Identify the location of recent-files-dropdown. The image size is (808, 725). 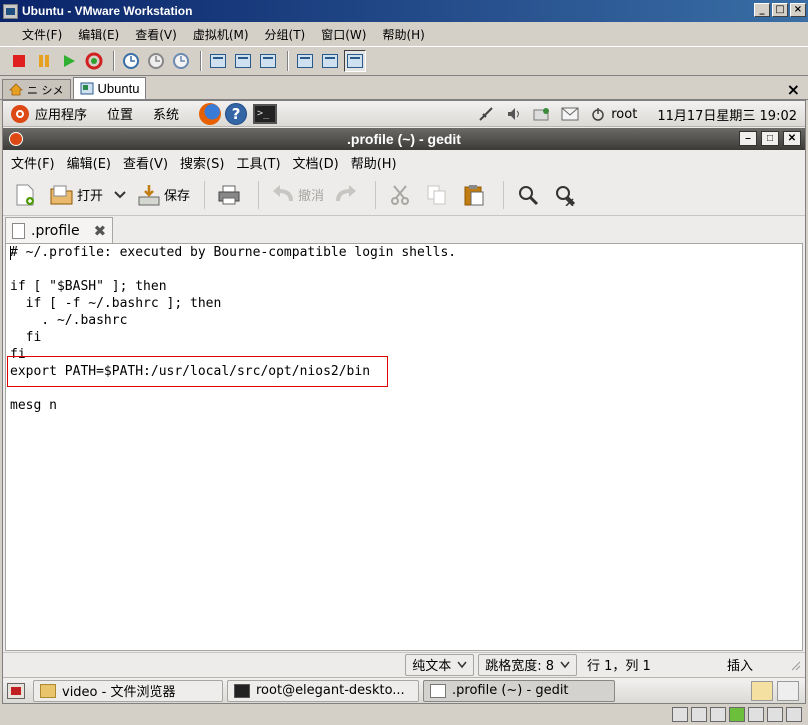
(120, 195).